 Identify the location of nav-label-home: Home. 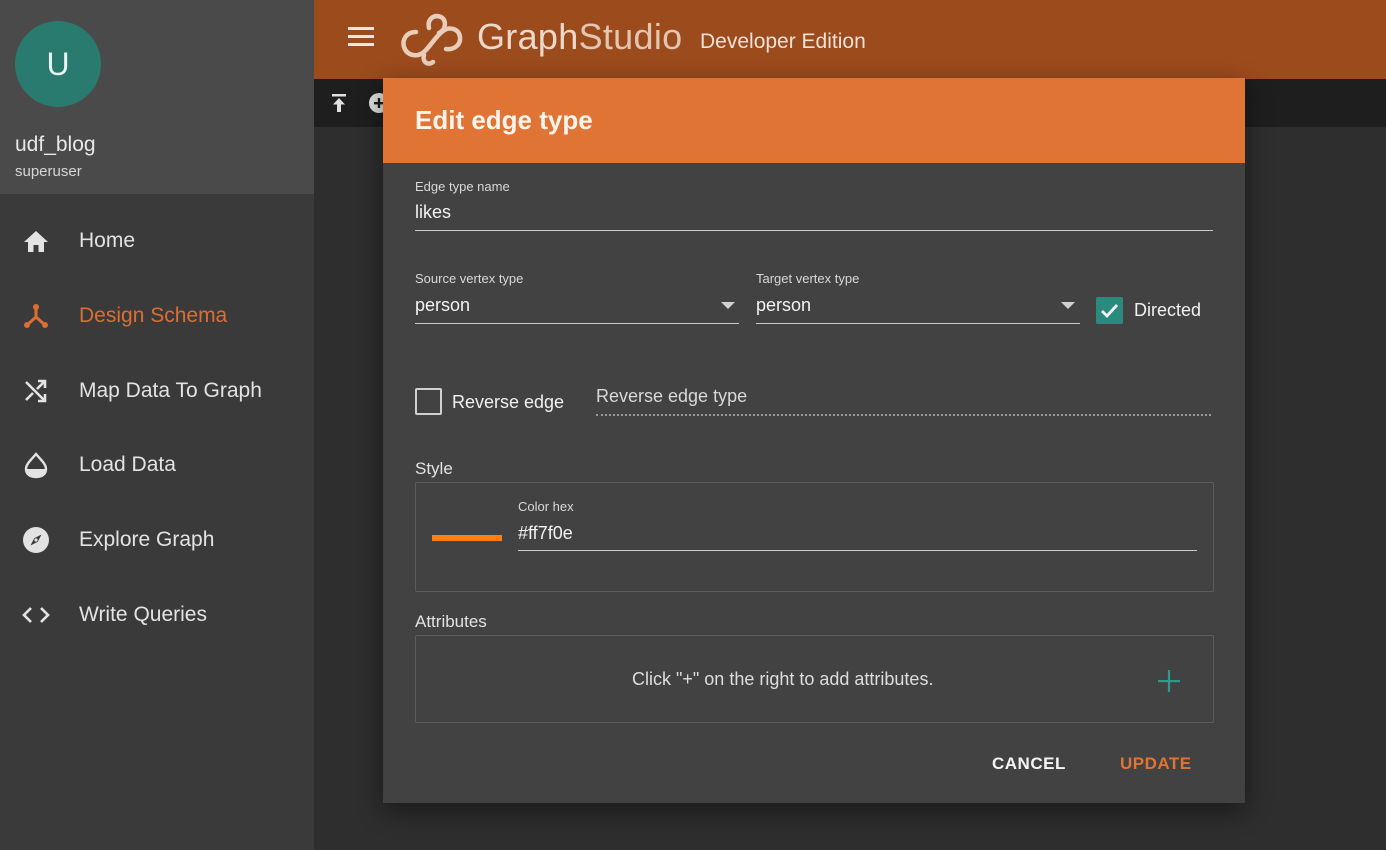
(107, 240).